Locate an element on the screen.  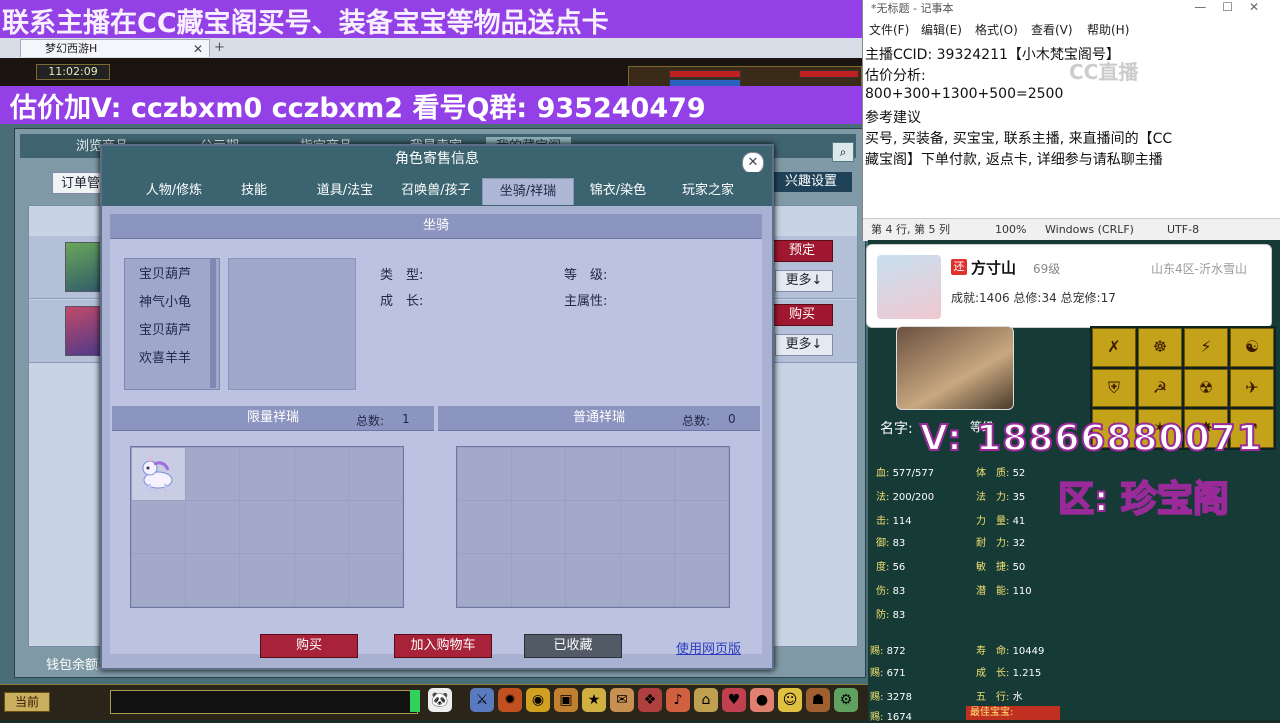
pet-name-label: 名字: is located at coordinates (896, 429).